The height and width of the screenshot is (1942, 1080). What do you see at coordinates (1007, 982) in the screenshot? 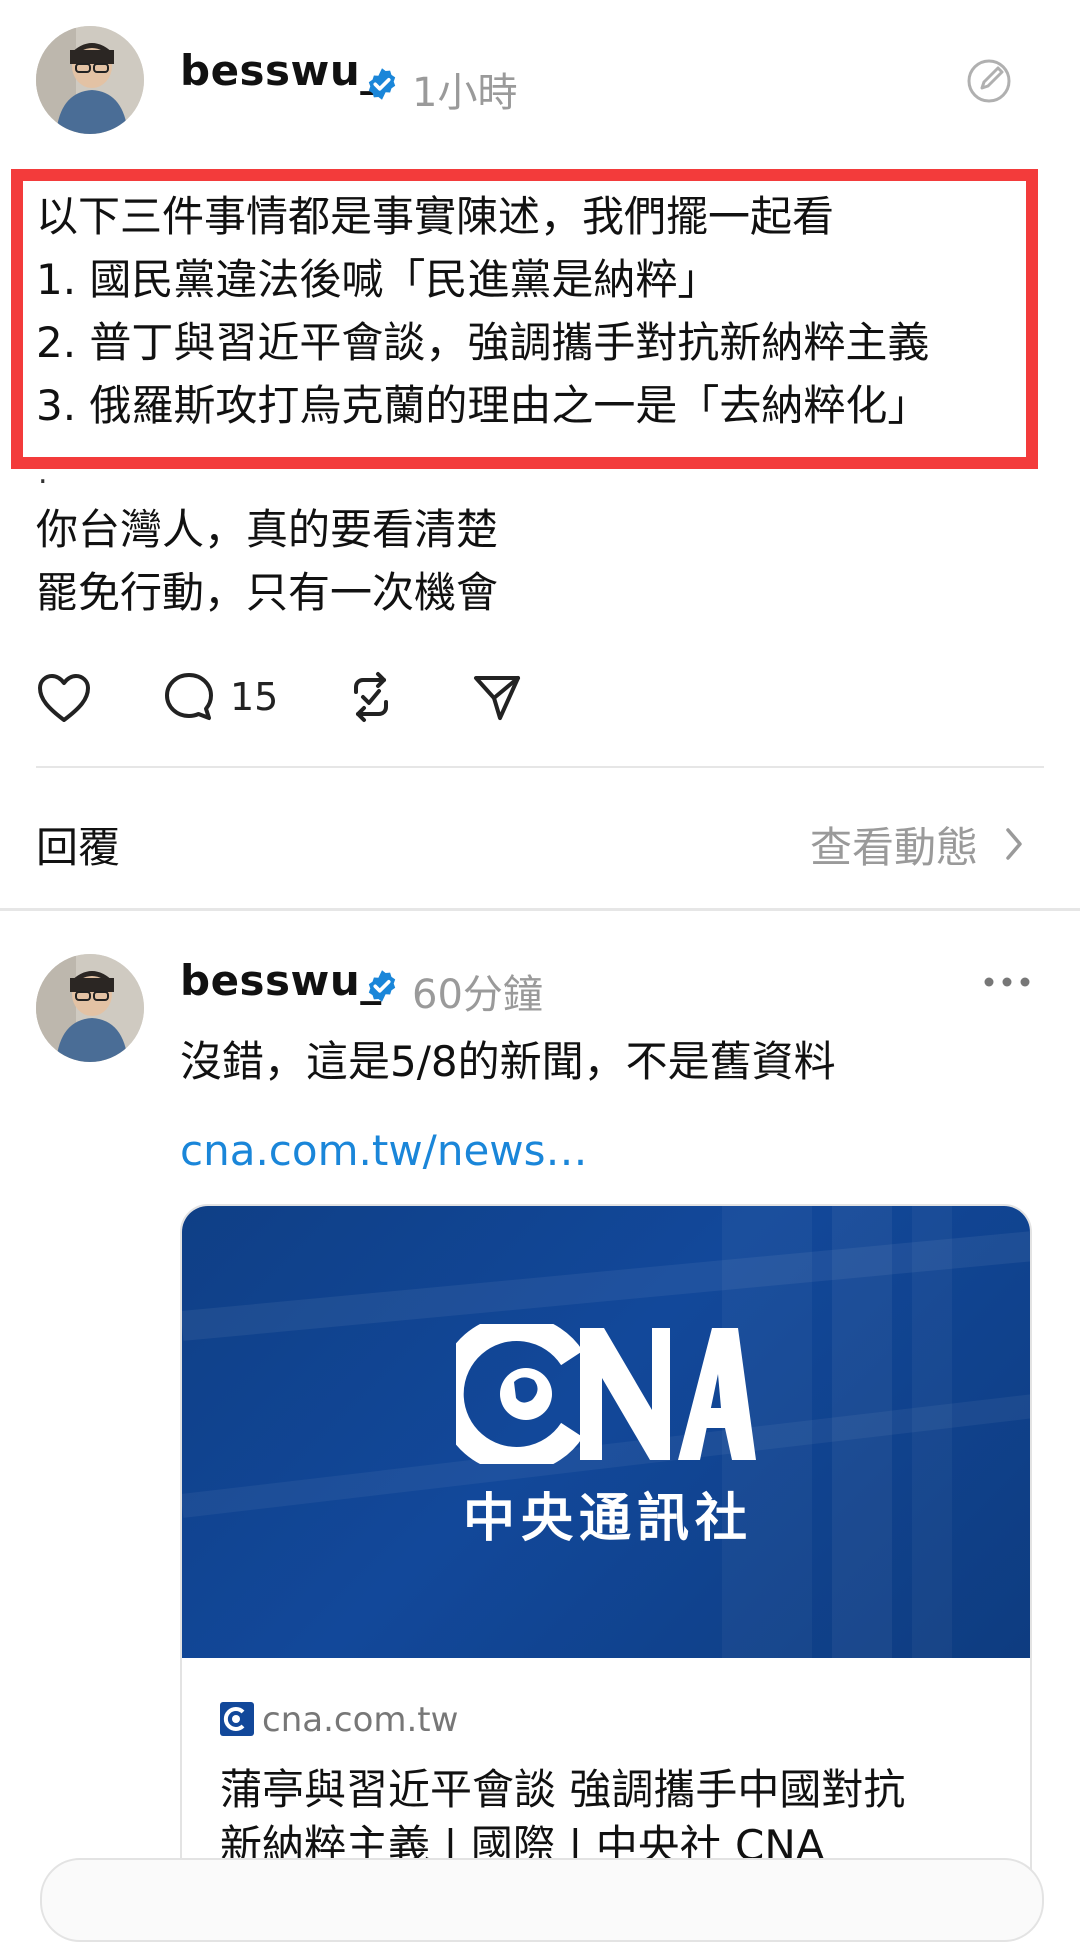
I see `more-icon` at bounding box center [1007, 982].